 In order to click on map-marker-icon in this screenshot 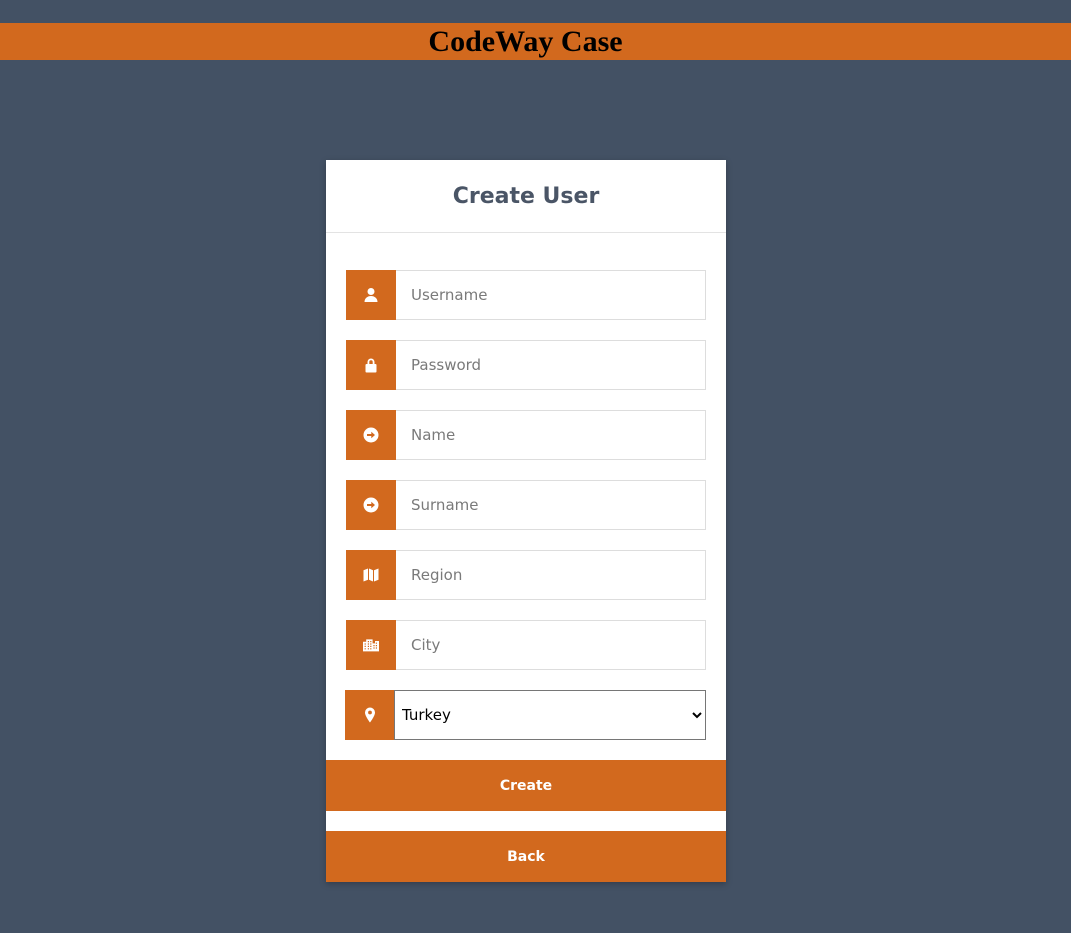, I will do `click(369, 715)`.